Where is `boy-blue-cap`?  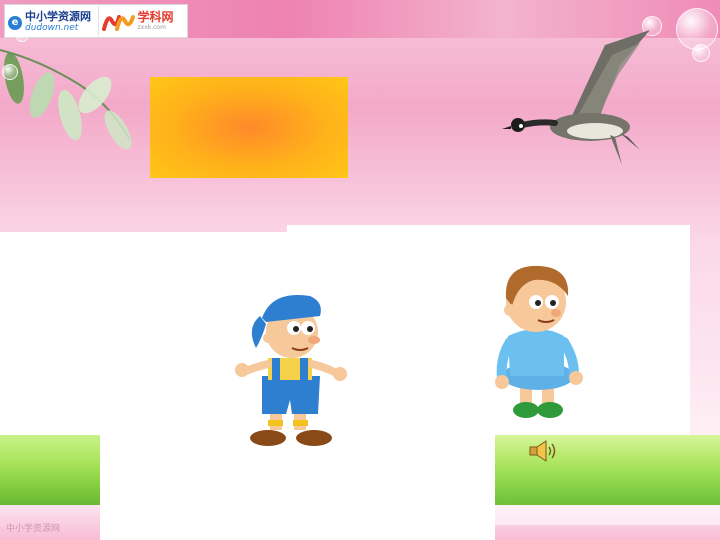
boy-blue-cap is located at coordinates (291, 370).